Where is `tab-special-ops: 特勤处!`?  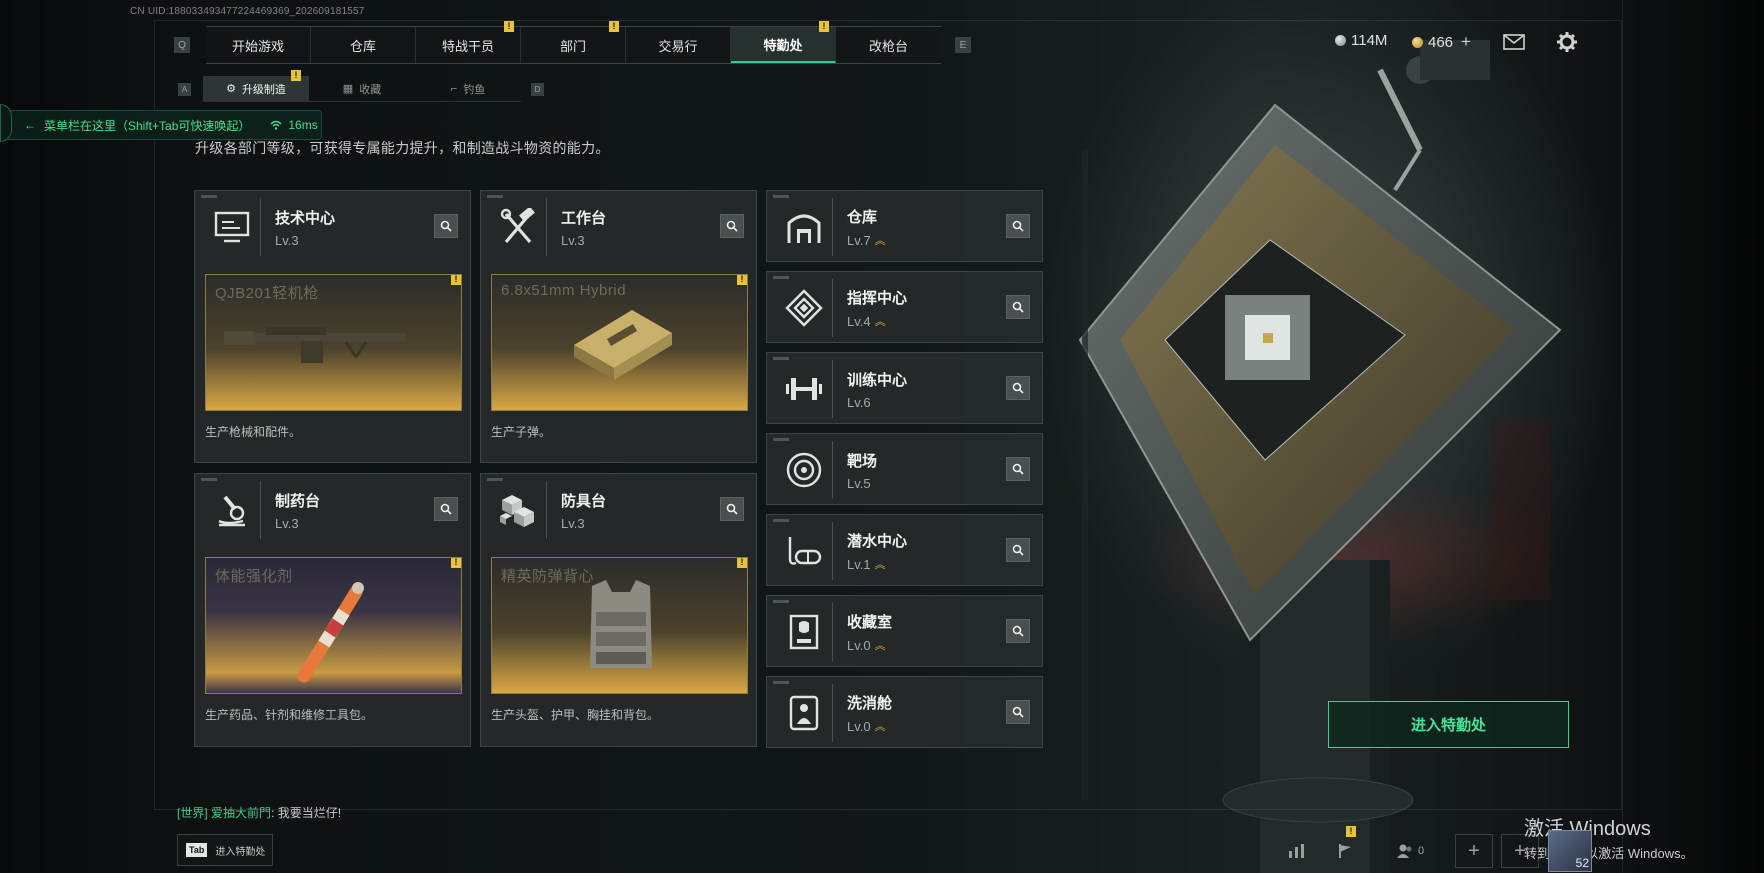
tab-special-ops: 特勤处! is located at coordinates (783, 42).